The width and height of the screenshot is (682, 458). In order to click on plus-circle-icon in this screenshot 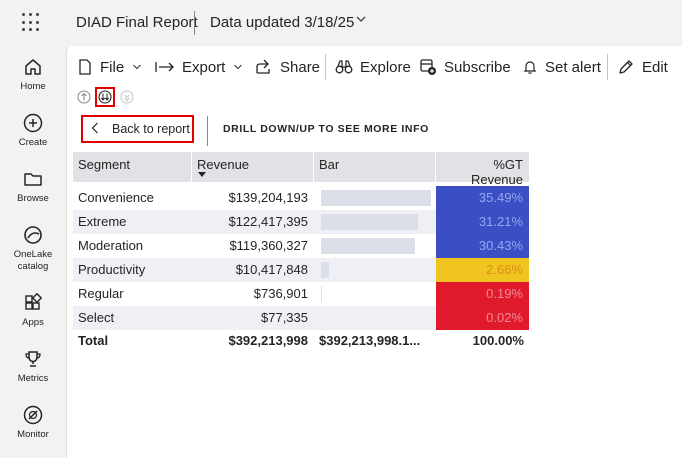, I will do `click(33, 123)`.